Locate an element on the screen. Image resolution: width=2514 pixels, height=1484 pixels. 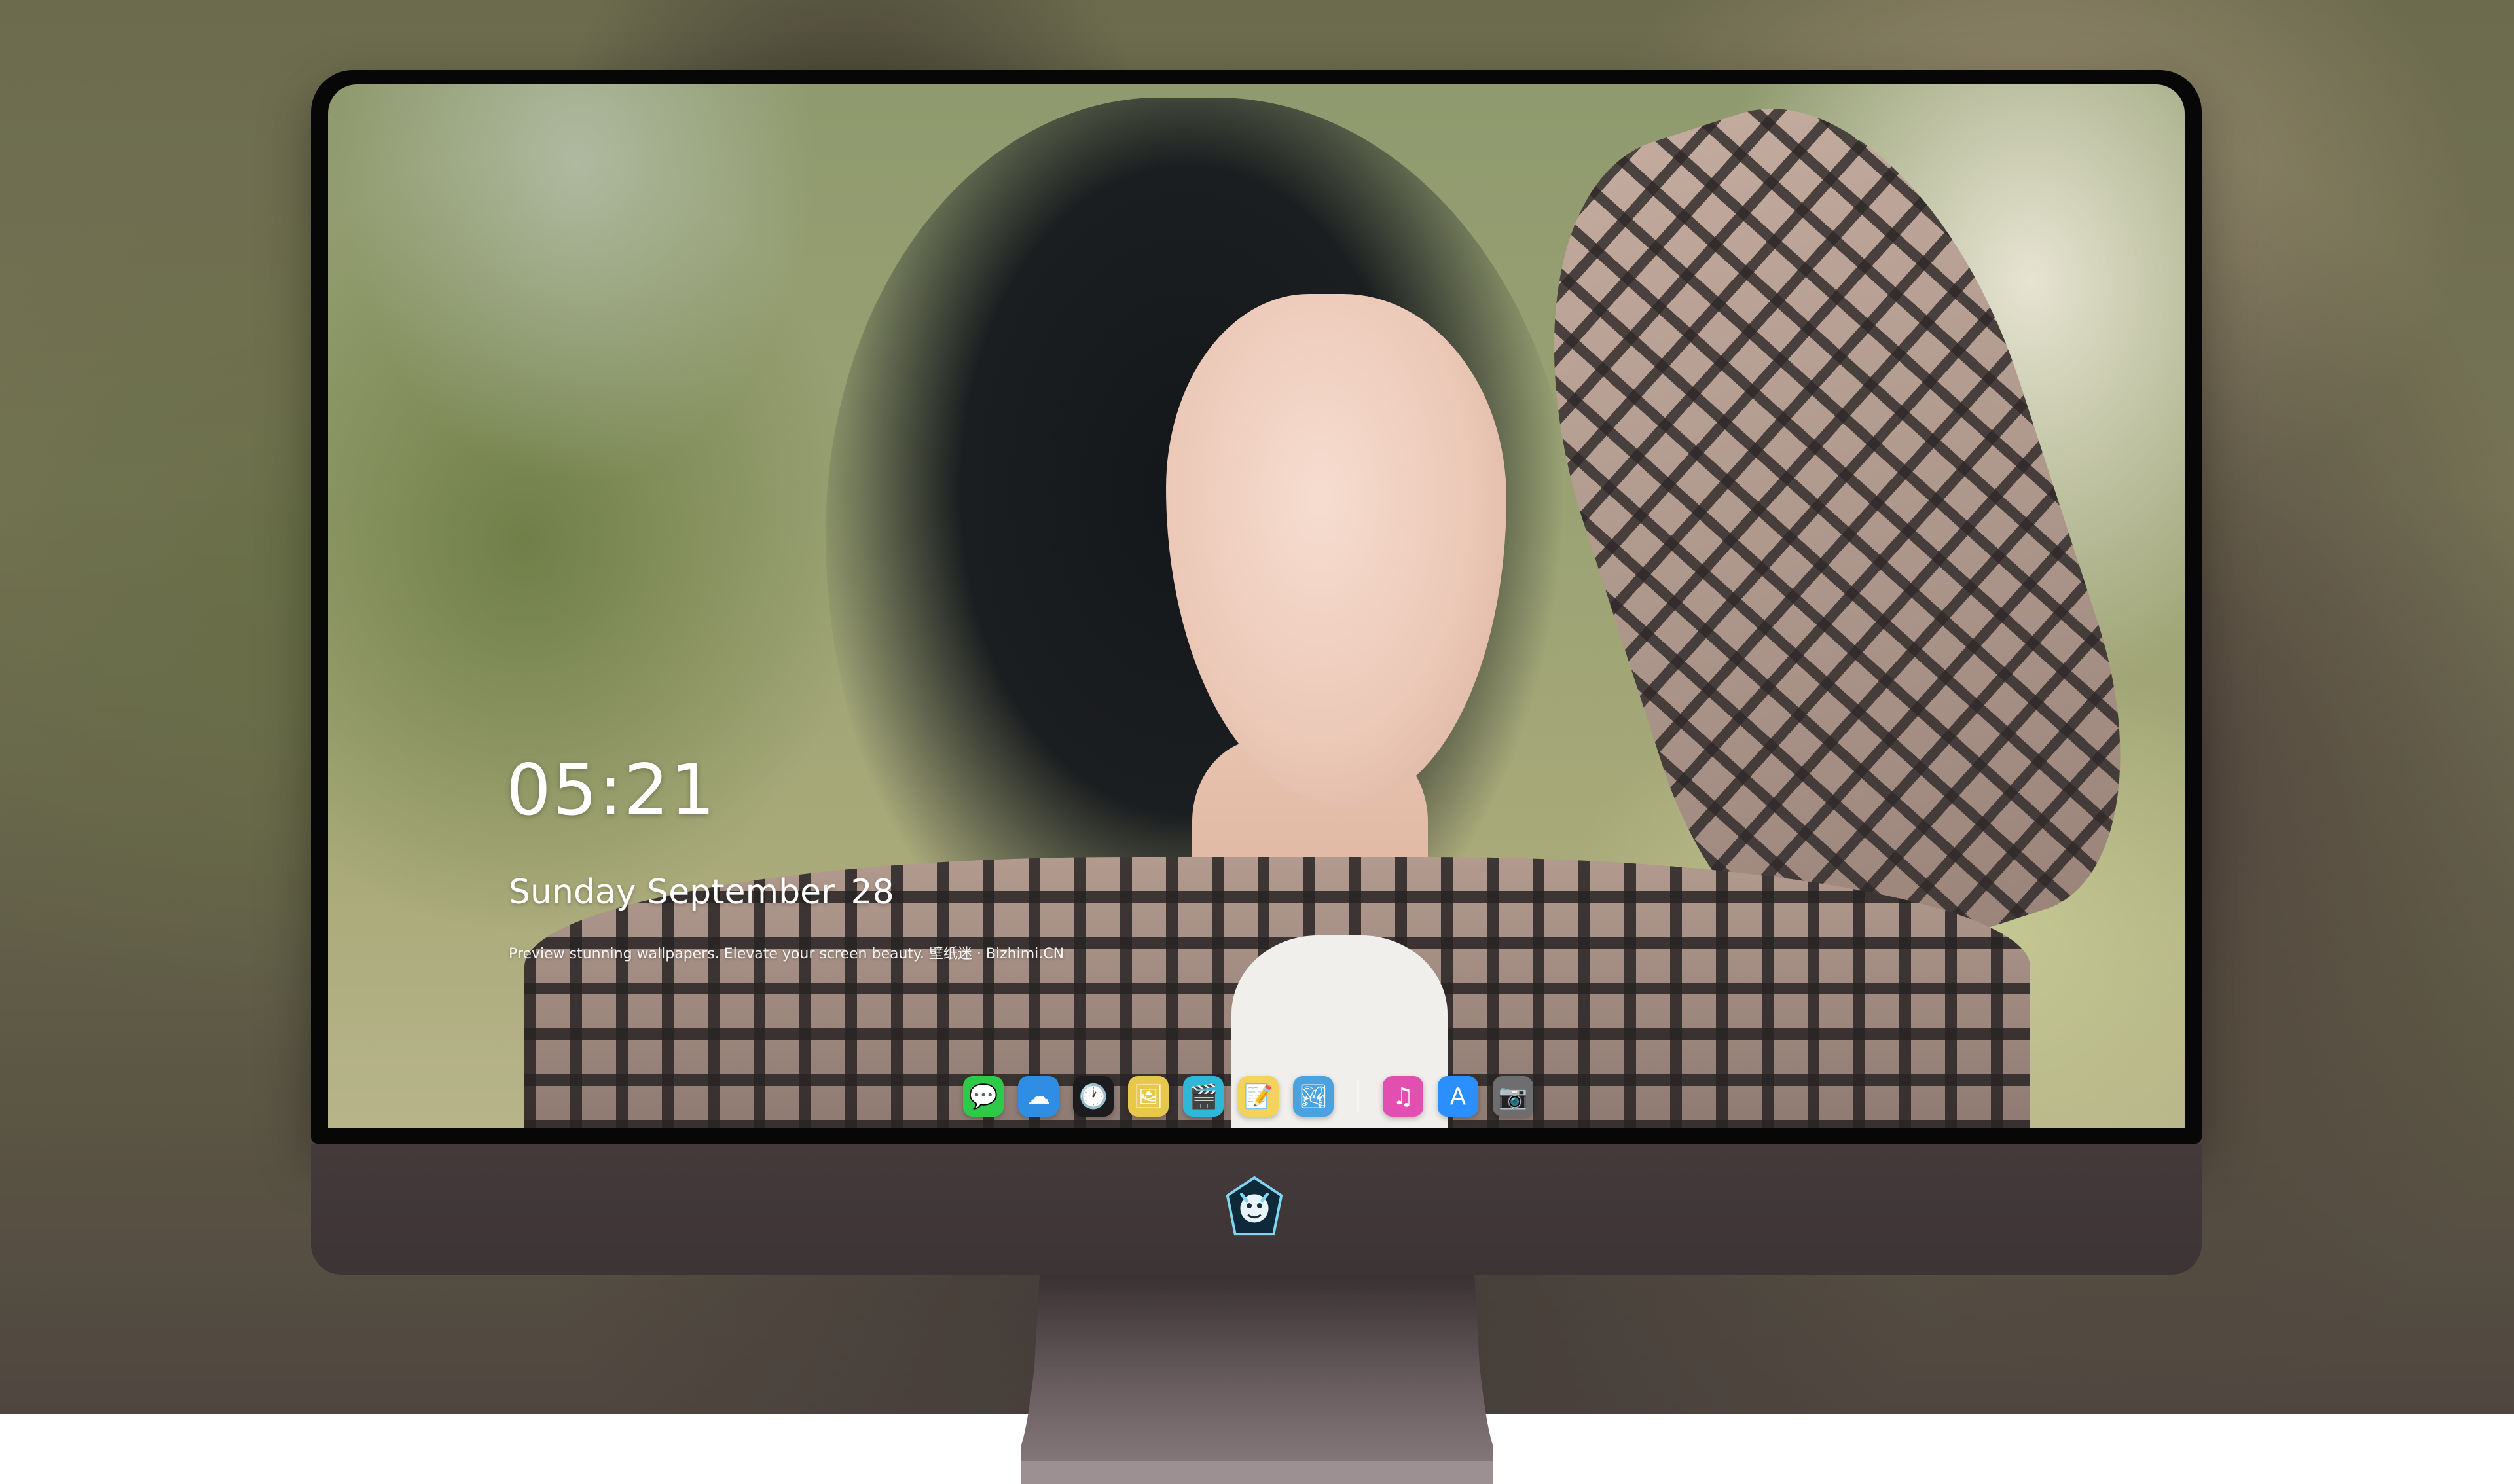
lock-screen-time: 05:21 is located at coordinates (611, 790).